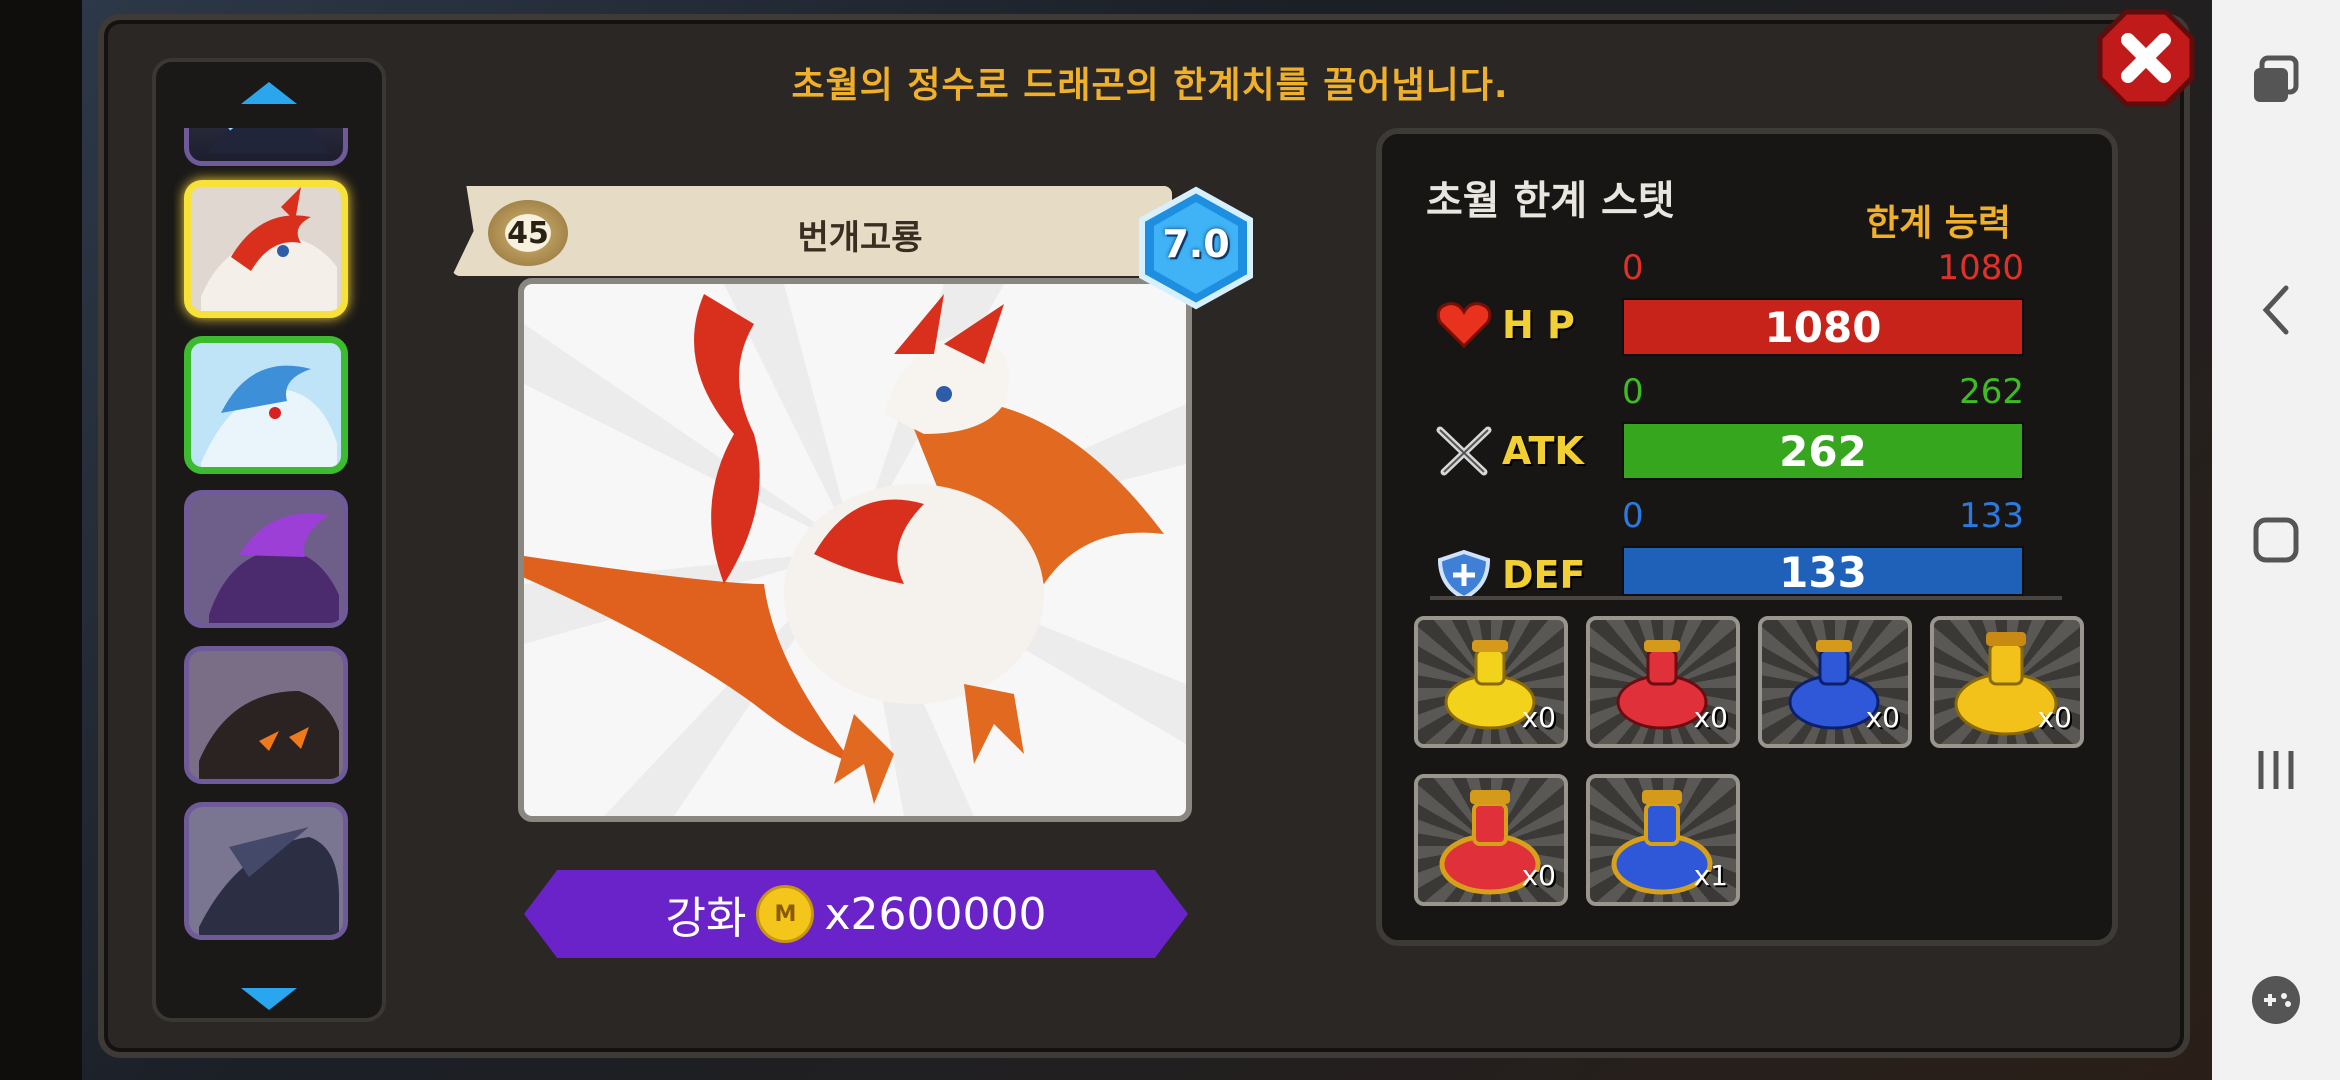 This screenshot has height=1080, width=2340. I want to click on def-label: DEF, so click(1544, 575).